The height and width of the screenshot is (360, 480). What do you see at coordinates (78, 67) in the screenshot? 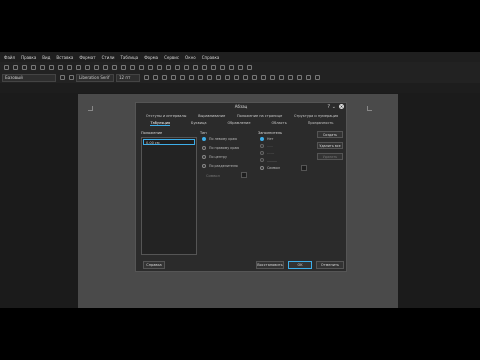
I see `paste-icon` at bounding box center [78, 67].